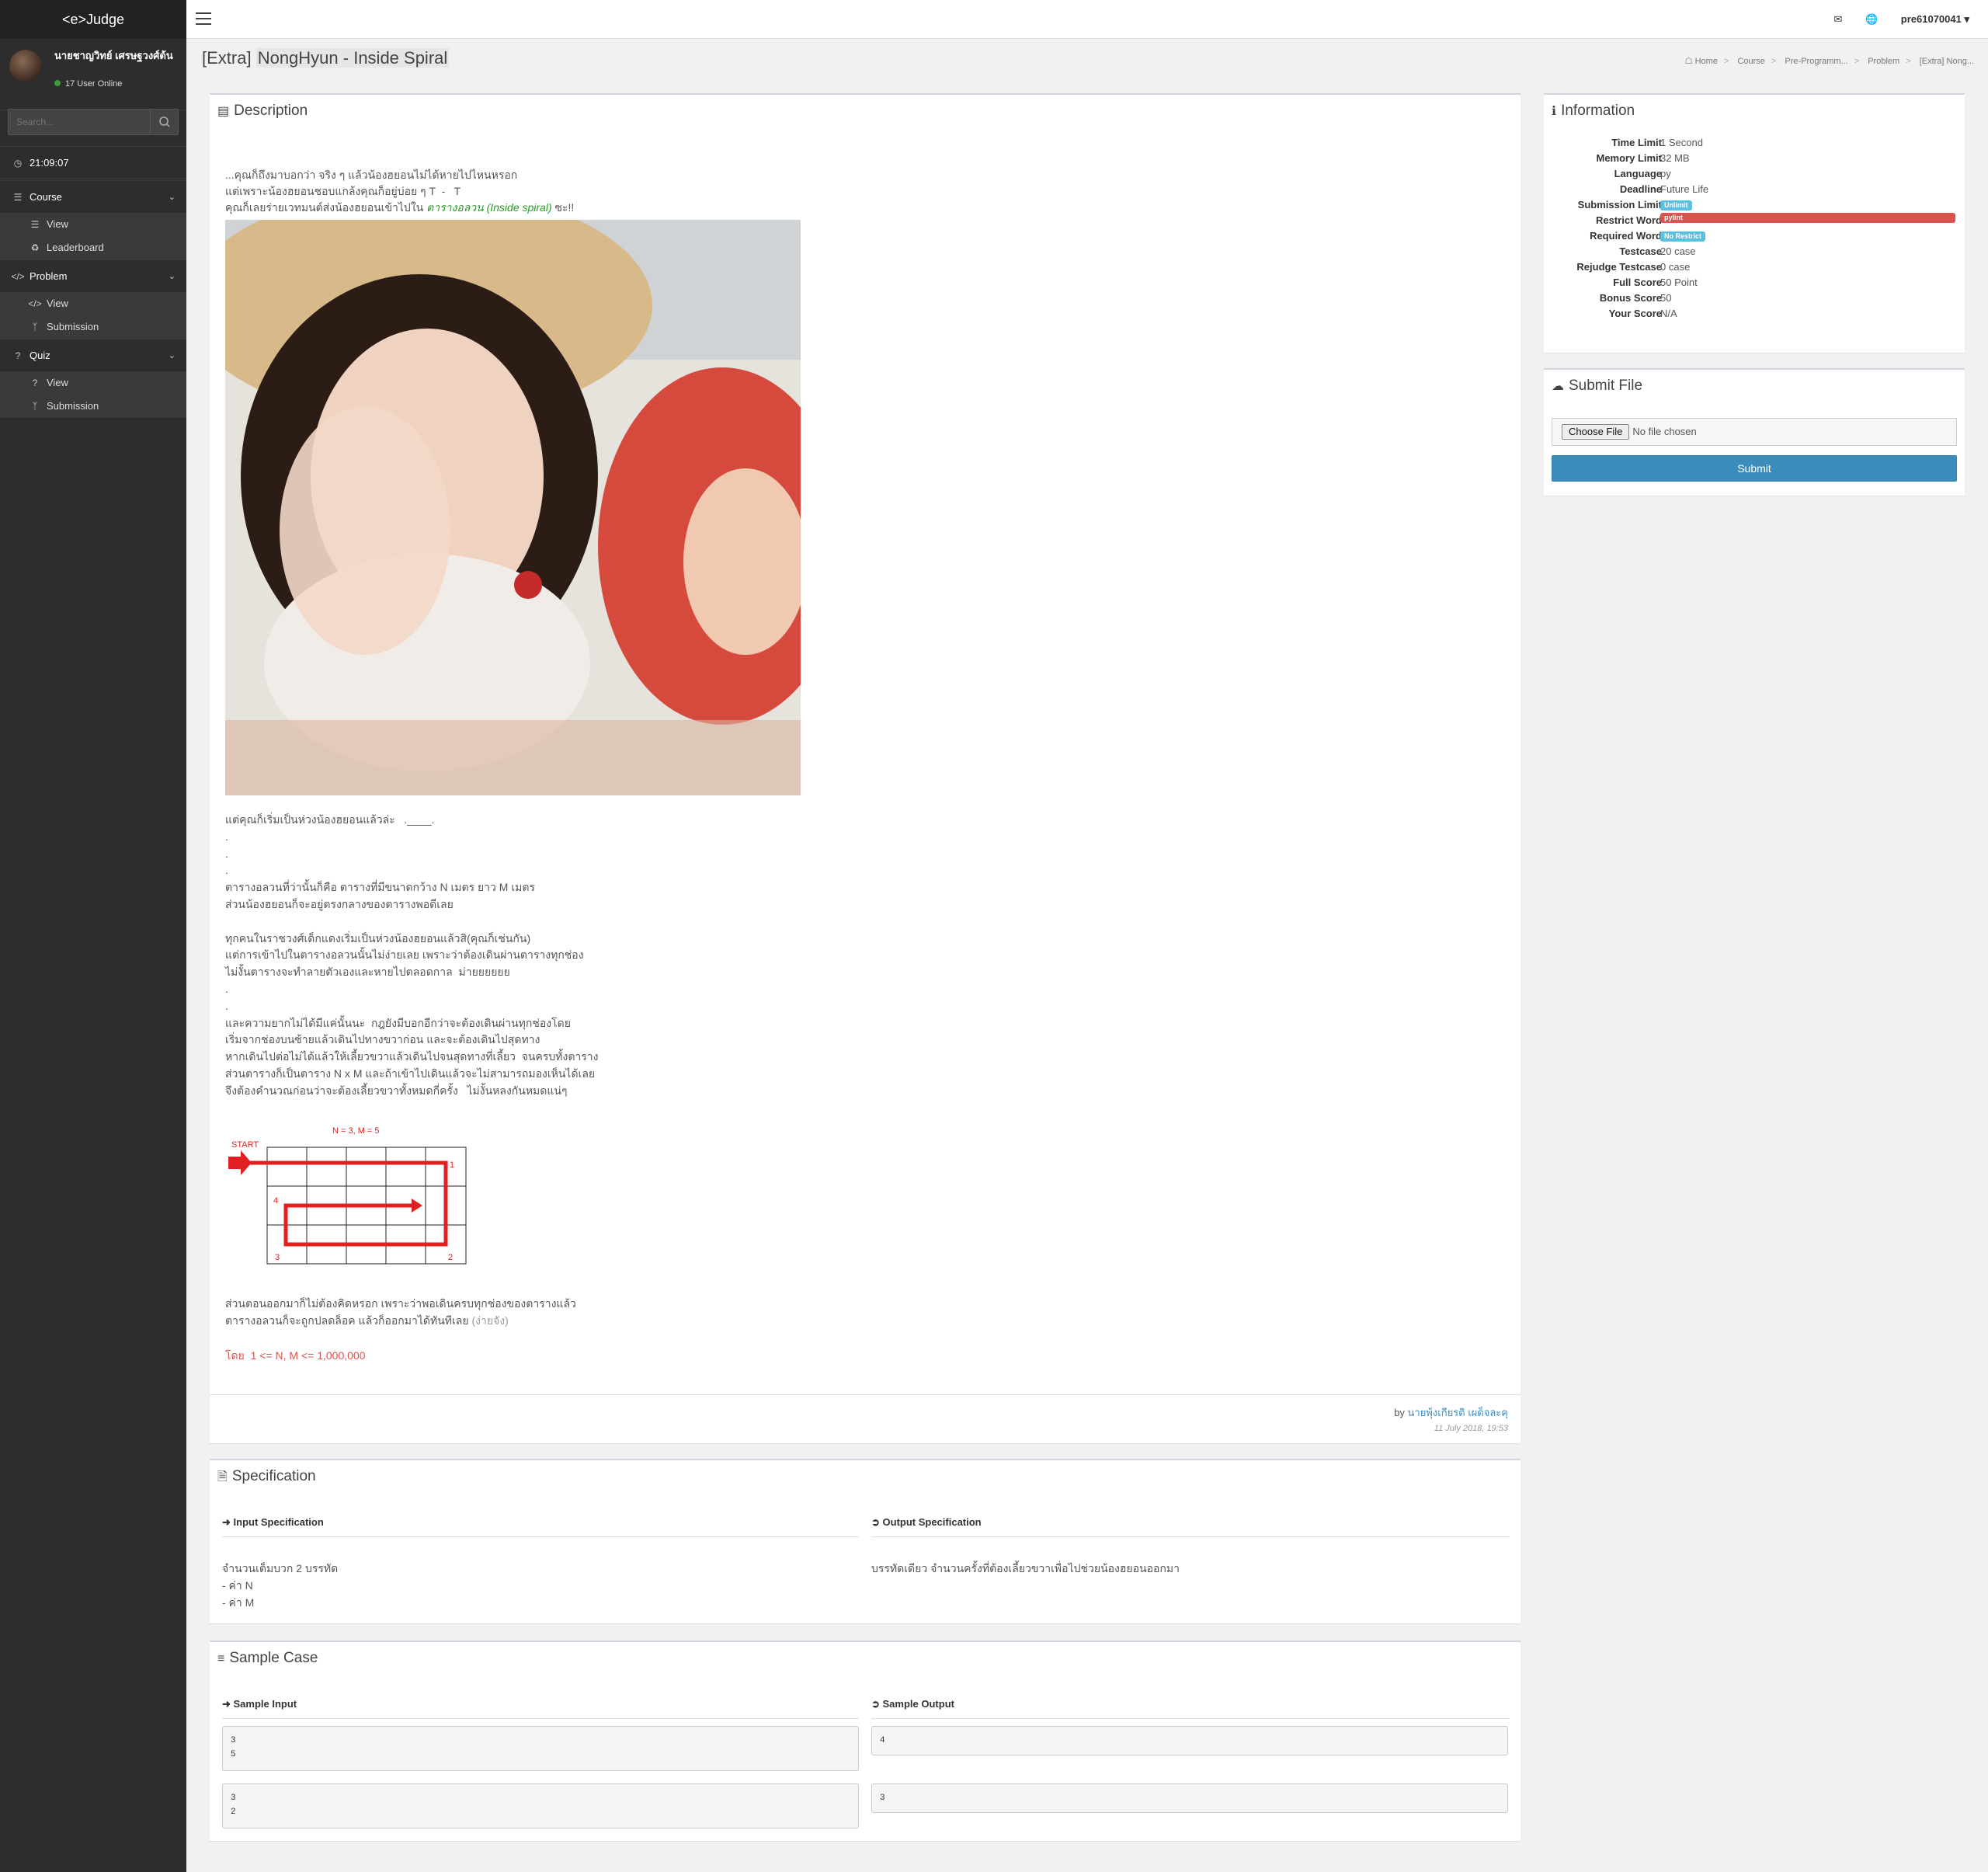  Describe the element at coordinates (1754, 432) in the screenshot. I see `file-input: Choose File No file chosen` at that location.